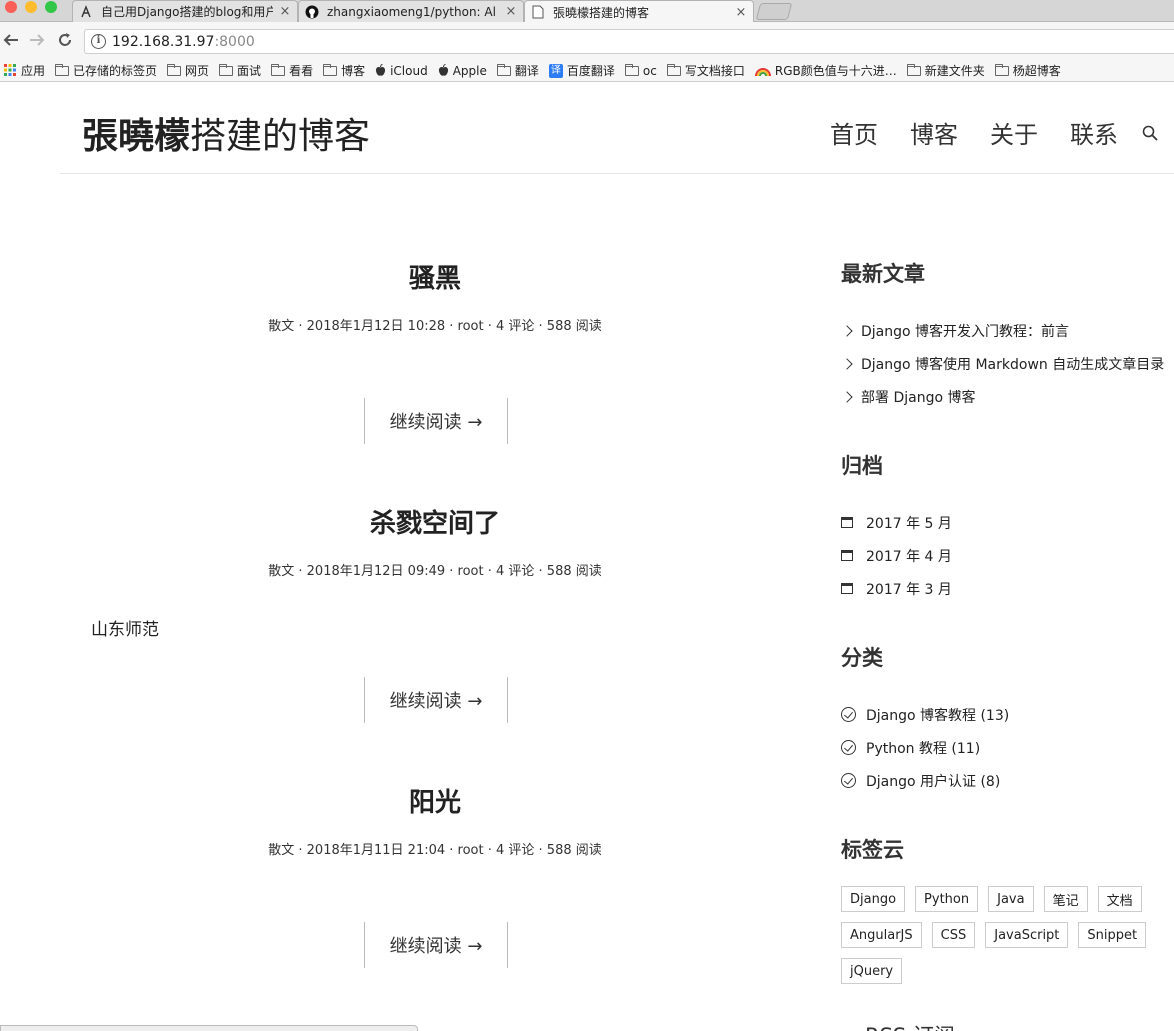  I want to click on bookmark-item: 翻译, so click(517, 70).